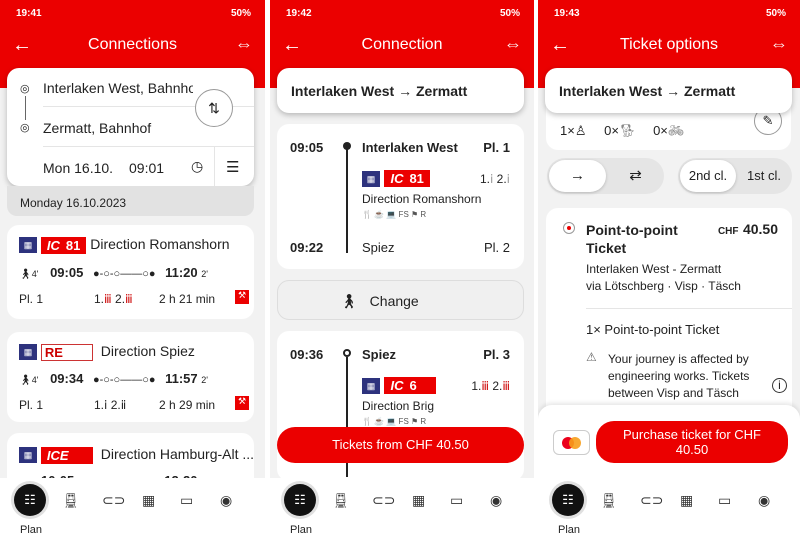  Describe the element at coordinates (760, 229) in the screenshot. I see `ticket-price: 40.50` at that location.